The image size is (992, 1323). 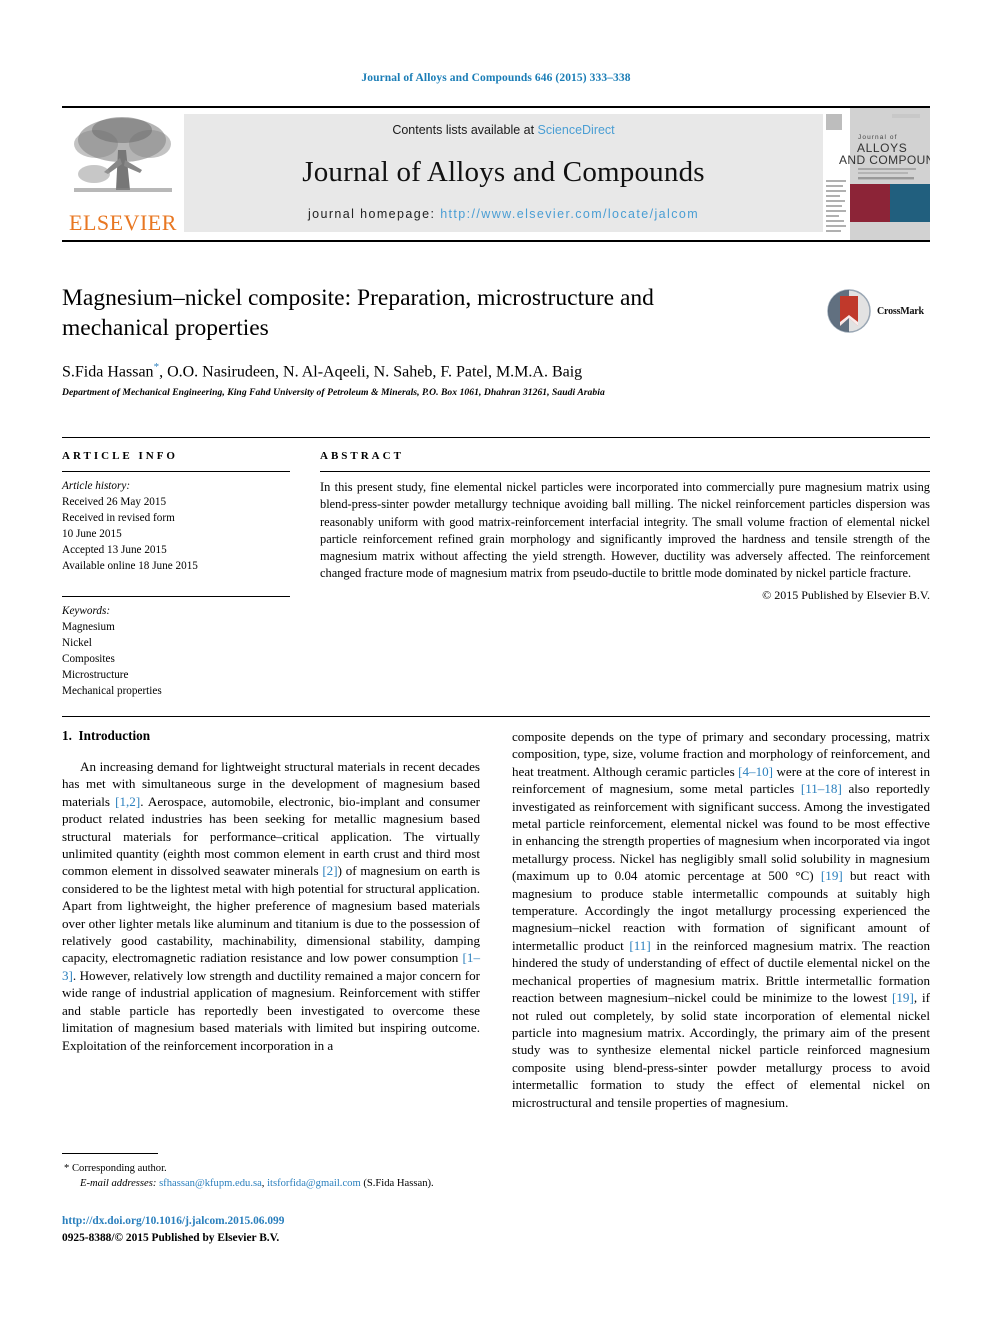 I want to click on journal-title: Journal of Alloys and Compounds, so click(x=503, y=171).